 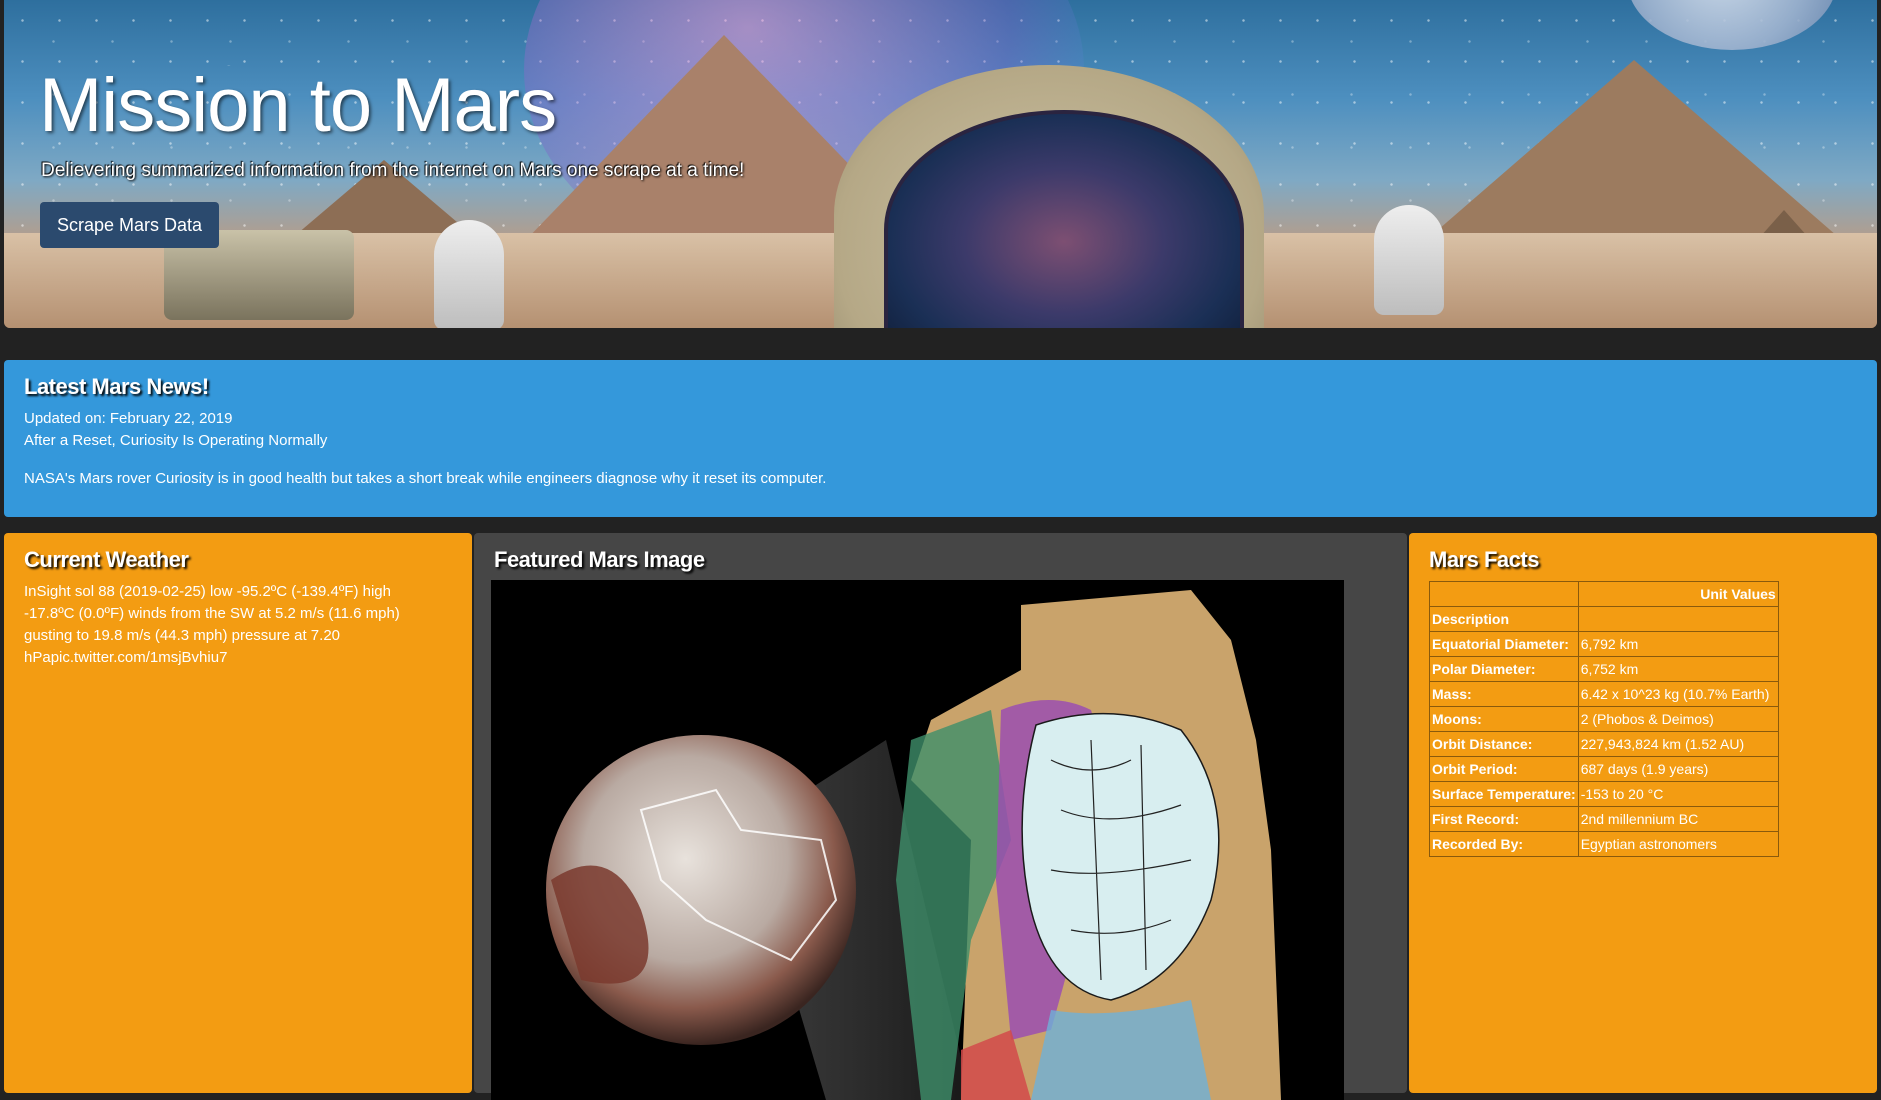 I want to click on fact-value: 6,792 km, so click(x=1678, y=644).